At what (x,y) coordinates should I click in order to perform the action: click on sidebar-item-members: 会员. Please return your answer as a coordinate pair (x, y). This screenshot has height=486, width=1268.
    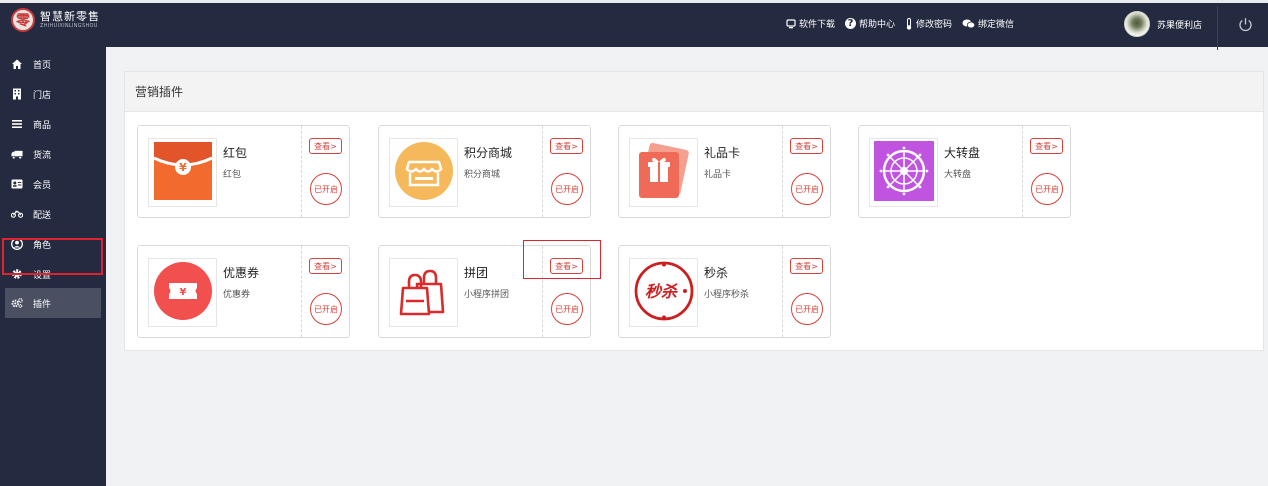
    Looking at the image, I should click on (53, 184).